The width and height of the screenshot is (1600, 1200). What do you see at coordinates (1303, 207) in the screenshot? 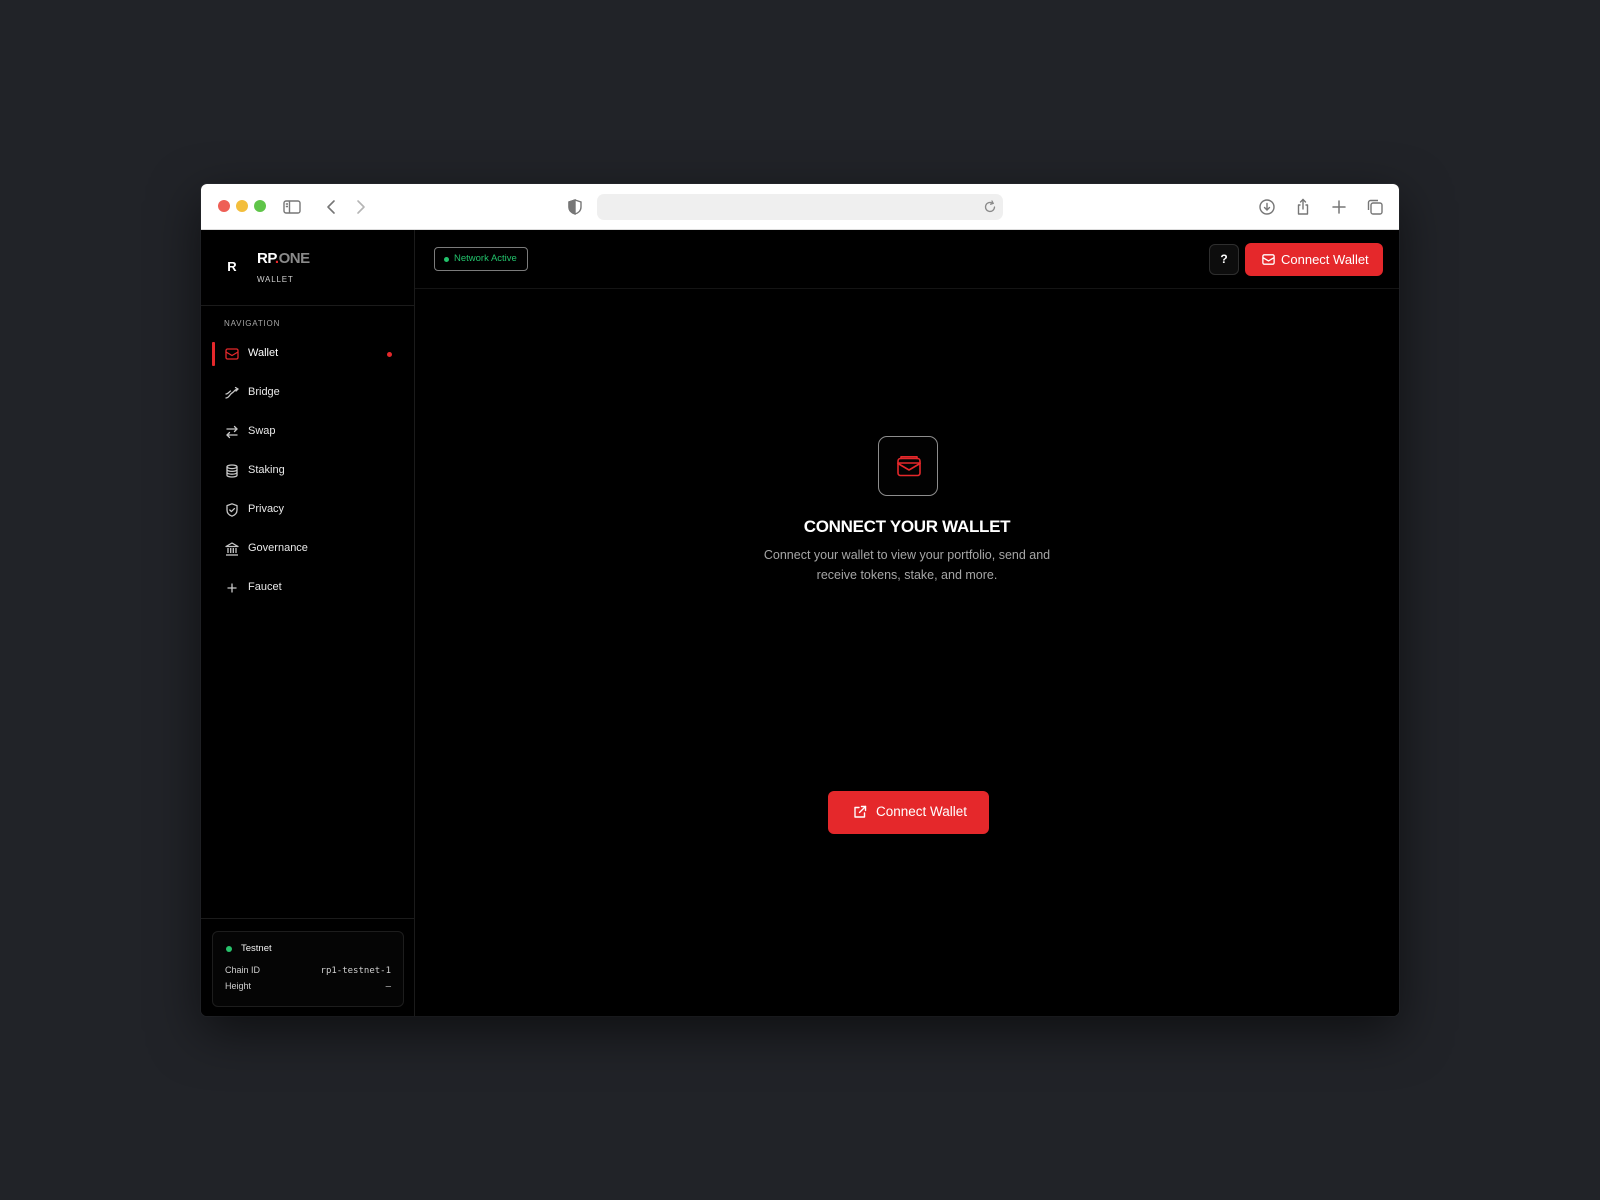
I see `share-icon` at bounding box center [1303, 207].